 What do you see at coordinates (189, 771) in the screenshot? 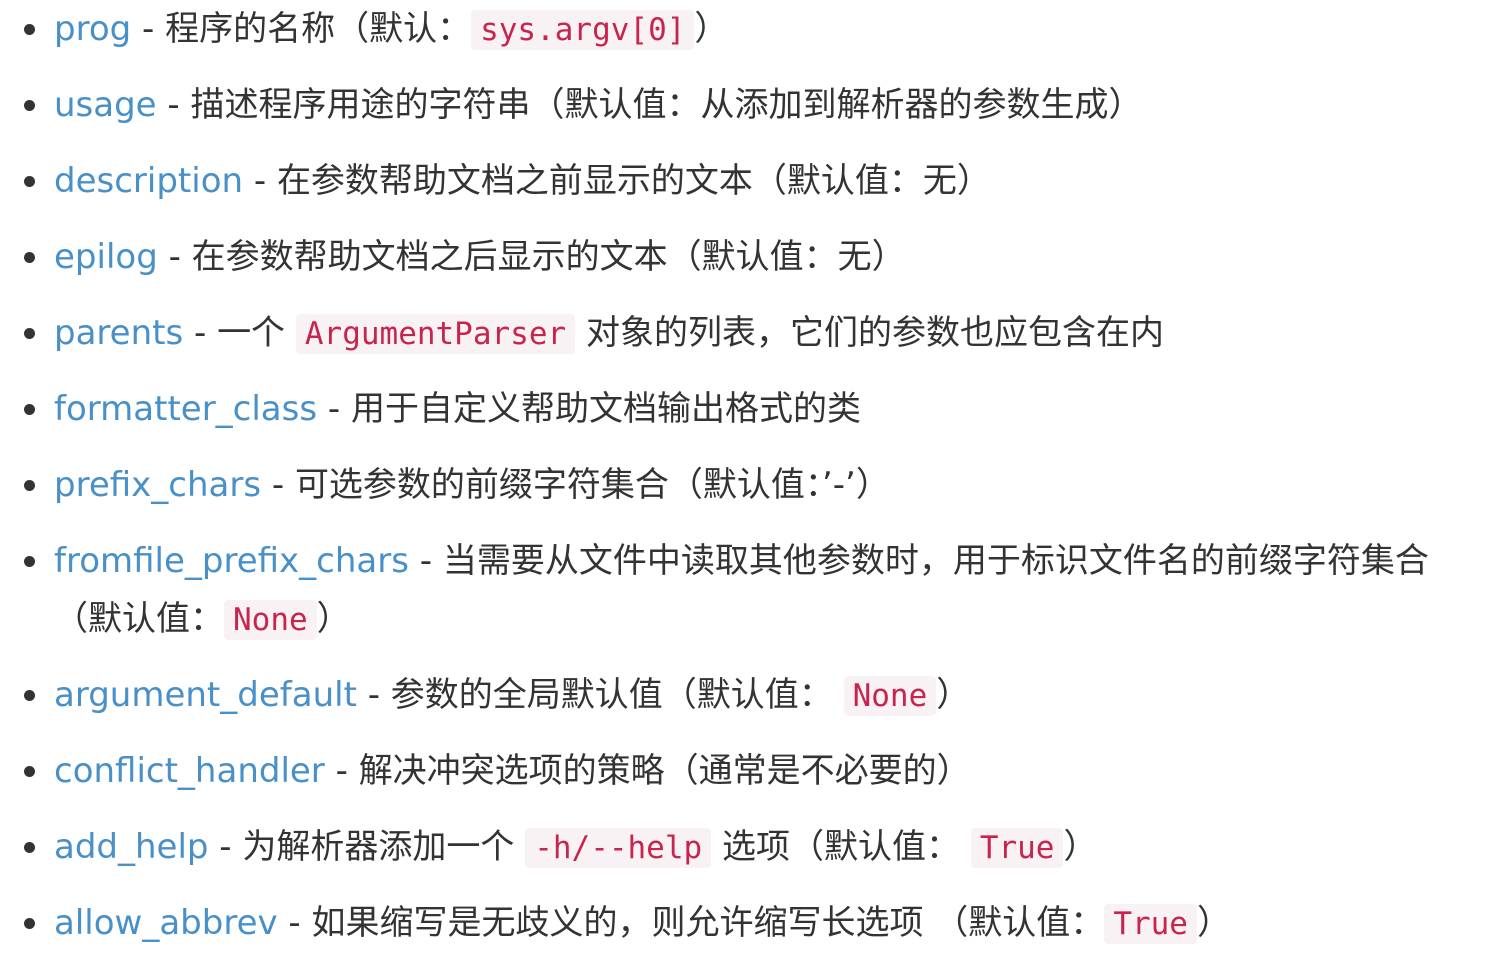
I see `param-link-conflict-handler: conflict_handler` at bounding box center [189, 771].